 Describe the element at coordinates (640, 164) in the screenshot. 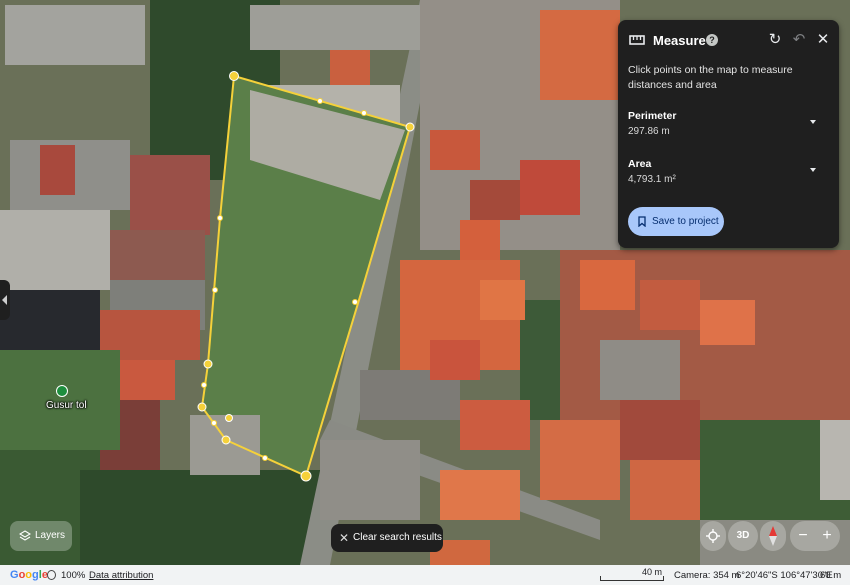

I see `area-label: Area` at that location.